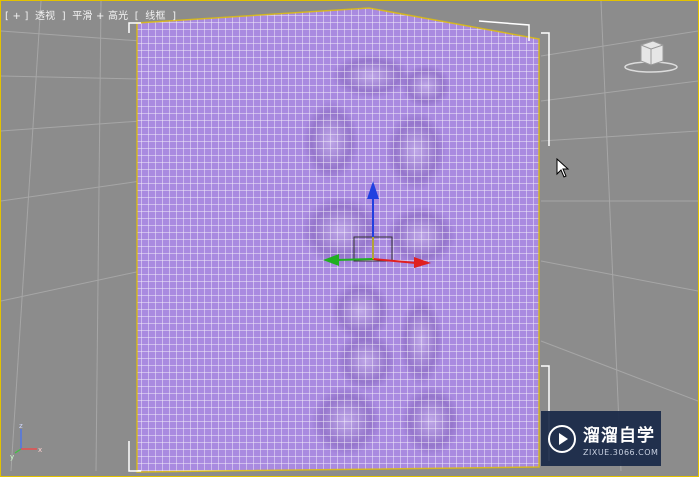 This screenshot has width=699, height=477. I want to click on viewport-wireframe-label: 线框, so click(155, 16).